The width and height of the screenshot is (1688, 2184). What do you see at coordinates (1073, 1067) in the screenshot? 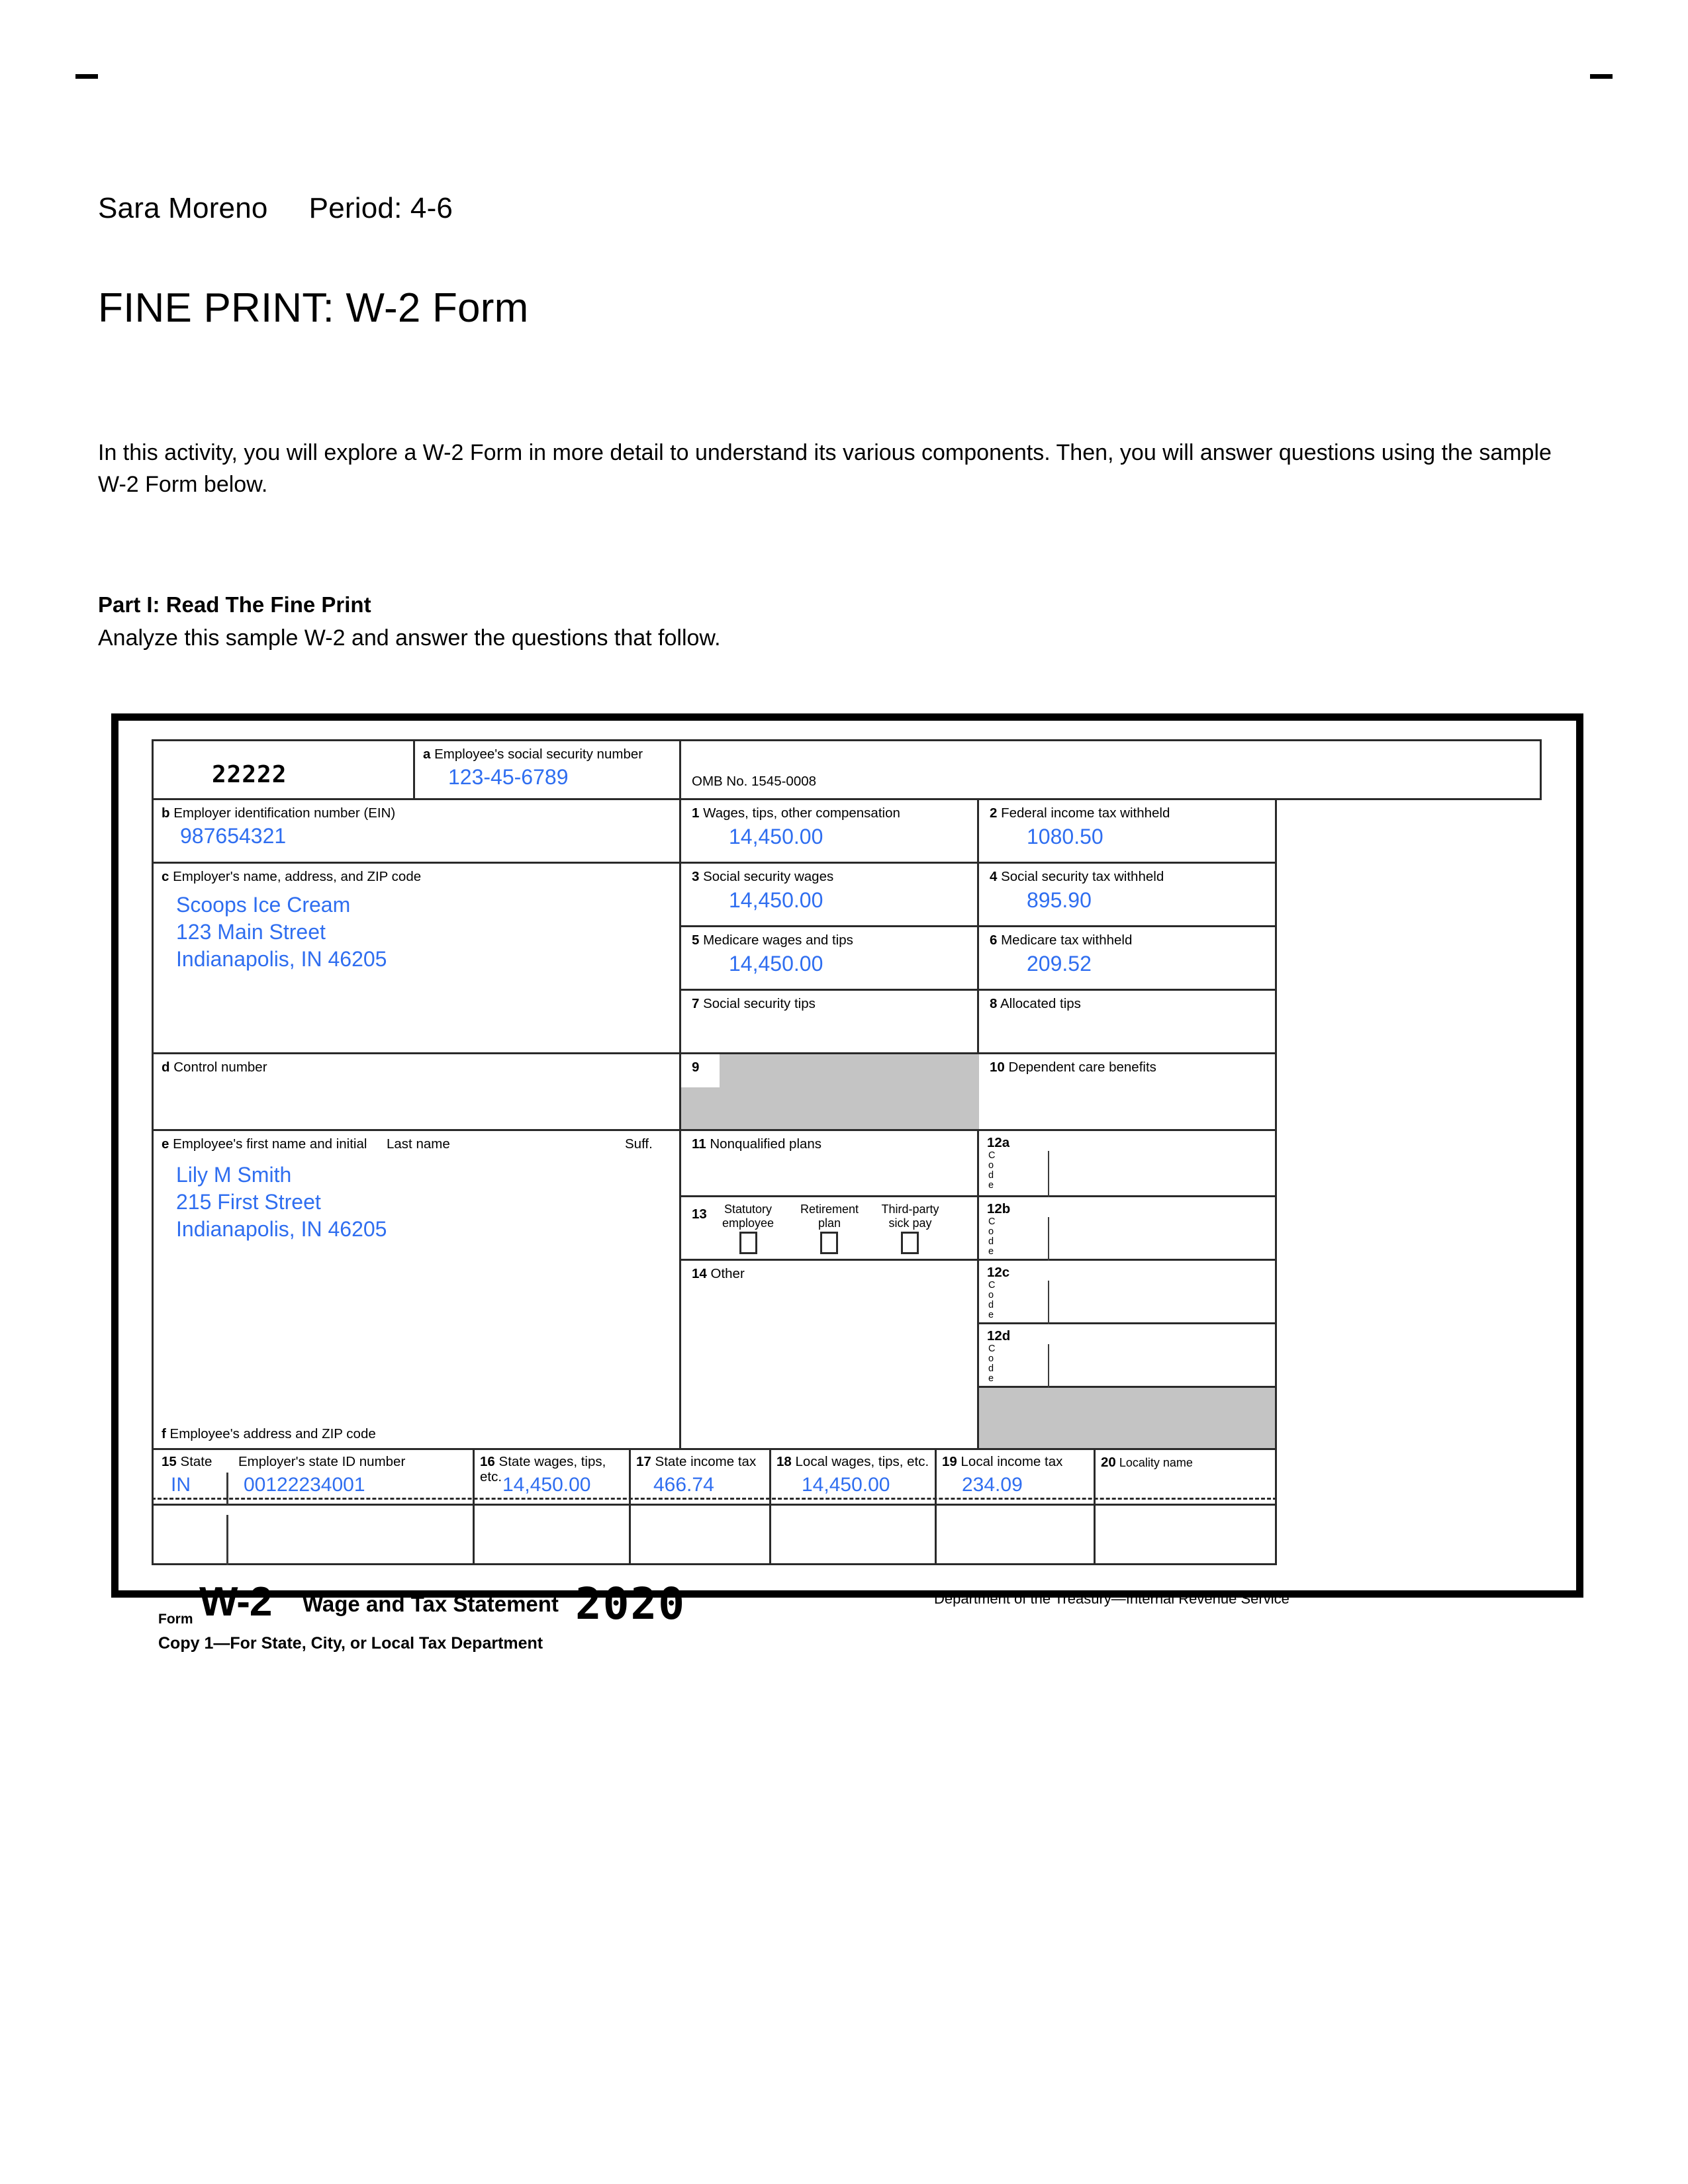
I see `box-10-label: 10 Dependent care benefits` at bounding box center [1073, 1067].